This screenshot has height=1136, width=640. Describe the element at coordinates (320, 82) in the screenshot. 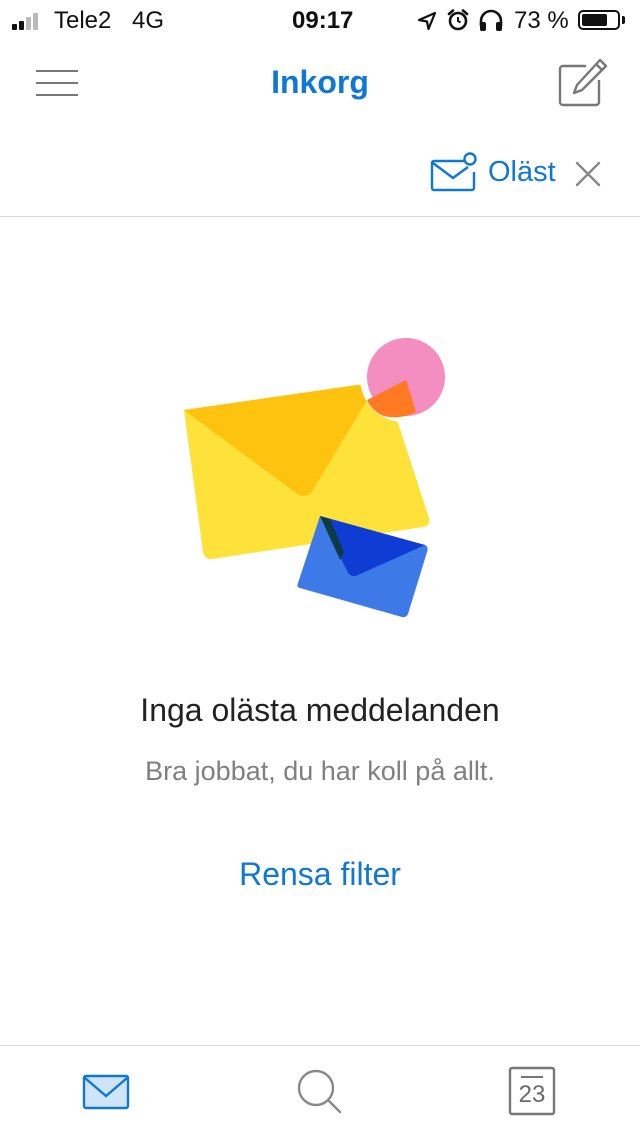

I see `page-title: Inkorg` at that location.